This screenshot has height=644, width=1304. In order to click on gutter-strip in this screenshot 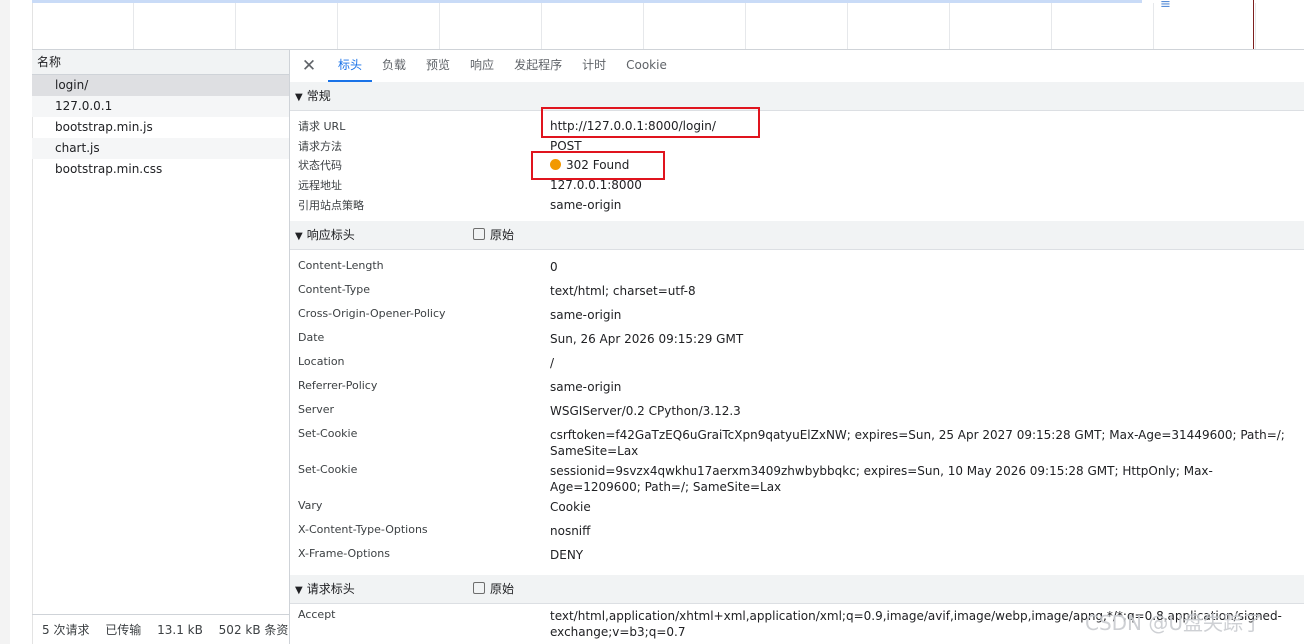, I will do `click(5, 322)`.